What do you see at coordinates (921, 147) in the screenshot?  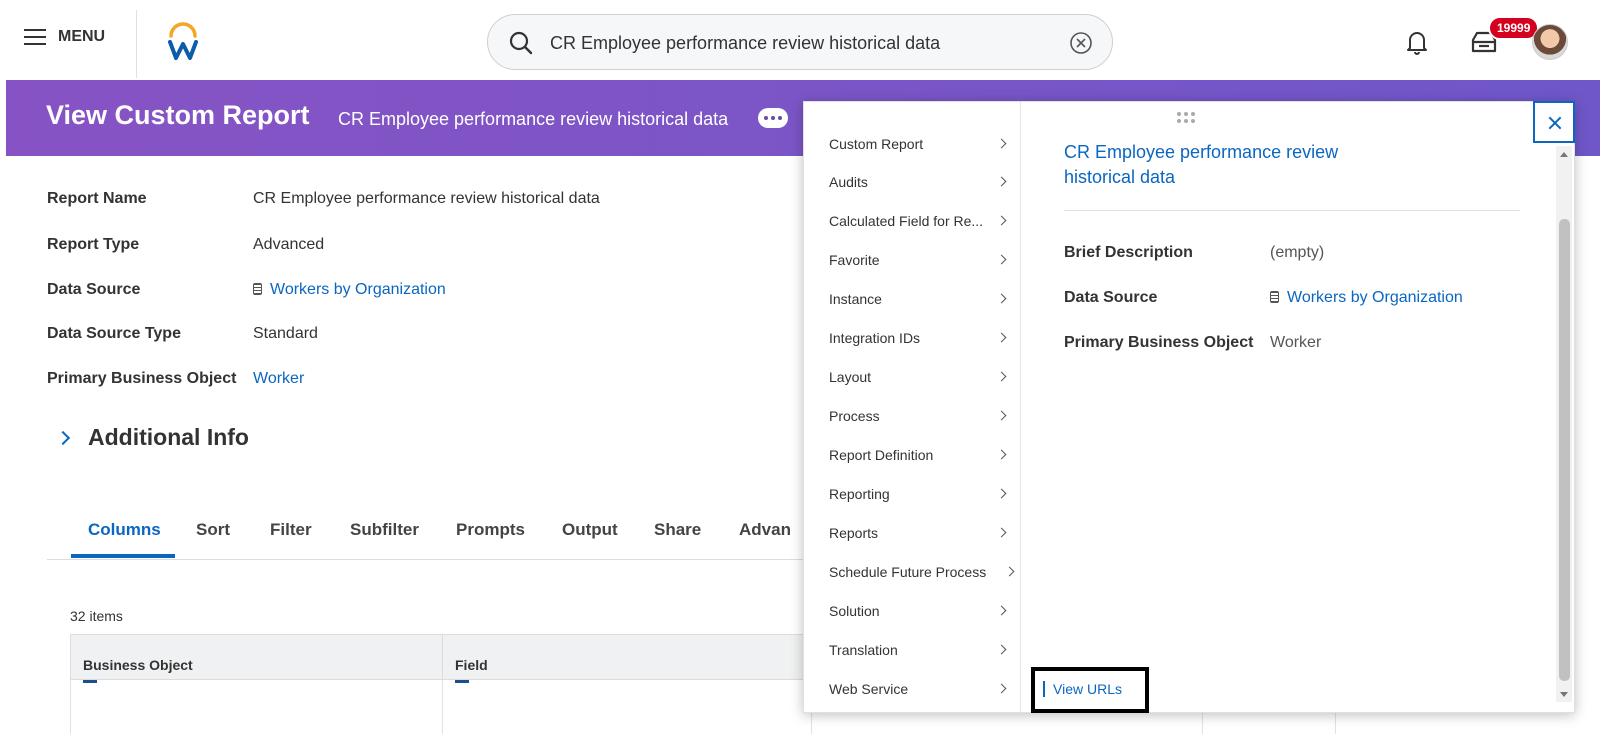 I see `menu-item-custom-report: Custom Report` at bounding box center [921, 147].